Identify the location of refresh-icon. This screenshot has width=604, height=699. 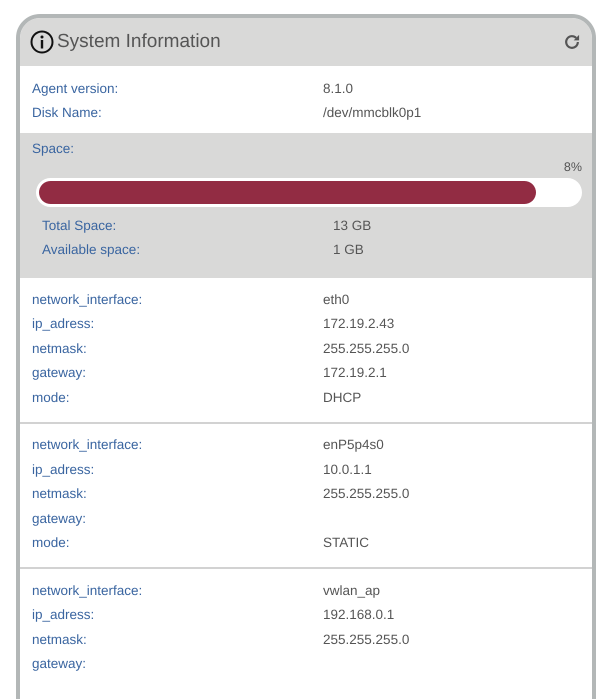
(572, 42).